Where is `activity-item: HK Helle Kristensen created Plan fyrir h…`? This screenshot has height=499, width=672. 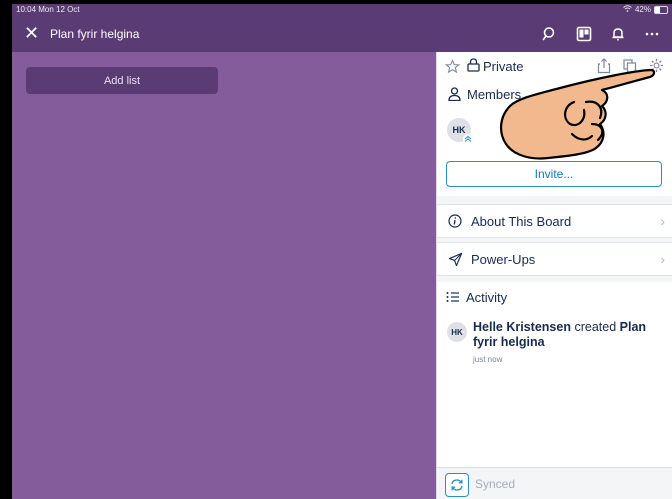
activity-item: HK Helle Kristensen created Plan fyrir h… is located at coordinates (556, 343).